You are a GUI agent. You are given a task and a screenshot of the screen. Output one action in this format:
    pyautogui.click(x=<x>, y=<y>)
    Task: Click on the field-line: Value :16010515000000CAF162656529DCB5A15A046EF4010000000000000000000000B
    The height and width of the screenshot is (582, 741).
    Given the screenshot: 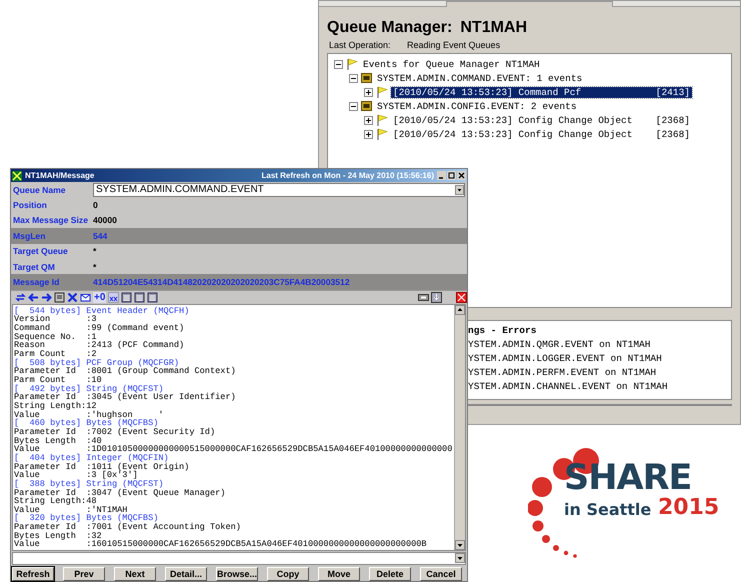 What is the action you would take?
    pyautogui.click(x=221, y=545)
    